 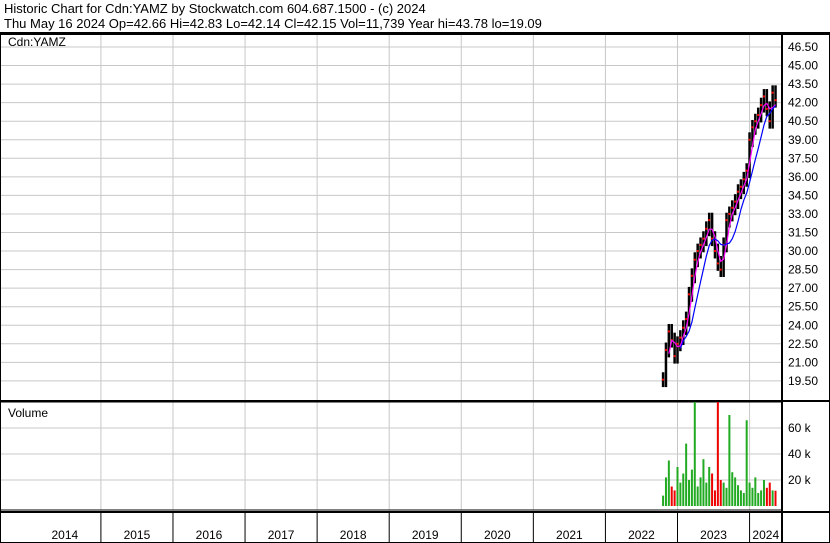 What do you see at coordinates (803, 233) in the screenshot?
I see `price-tick-label: 31.50` at bounding box center [803, 233].